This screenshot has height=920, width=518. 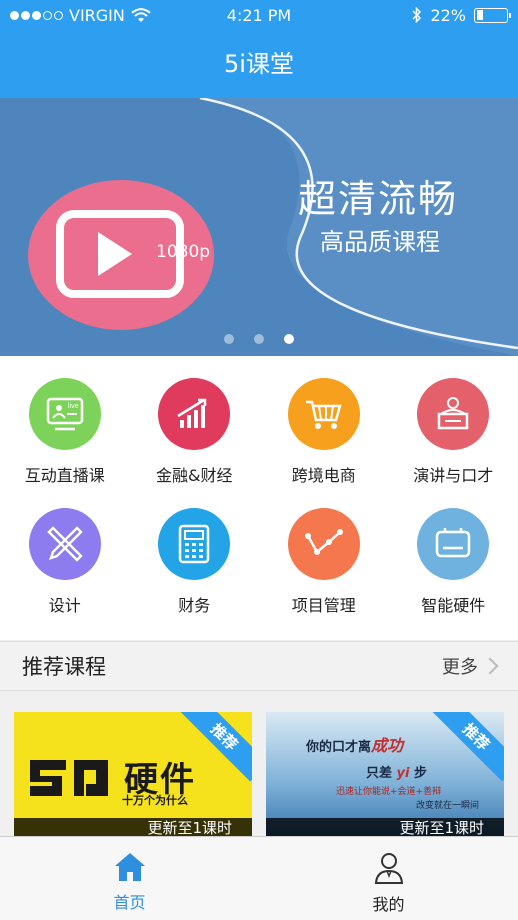 I want to click on category-label: 项目管理, so click(x=323, y=605).